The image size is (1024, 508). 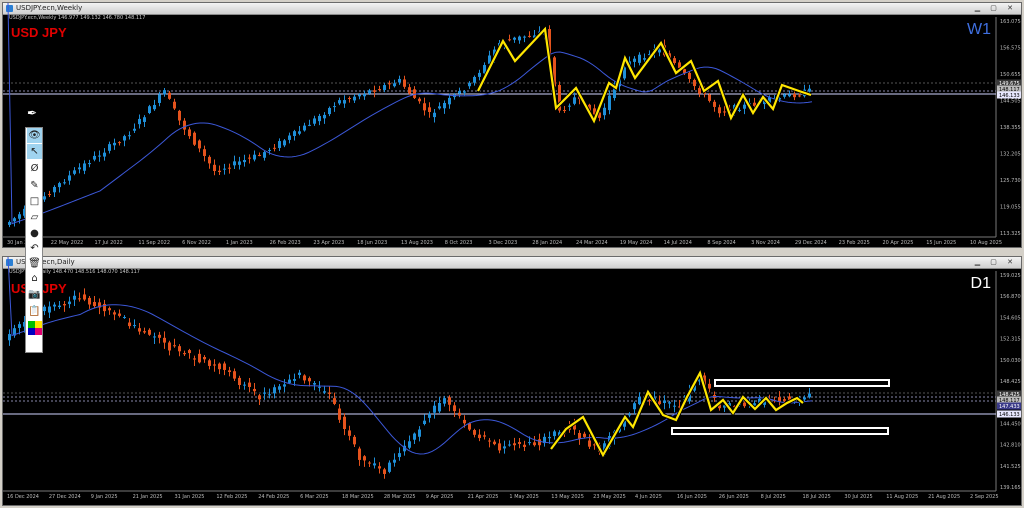 I want to click on y-tick-label: 152.315, so click(x=1010, y=340).